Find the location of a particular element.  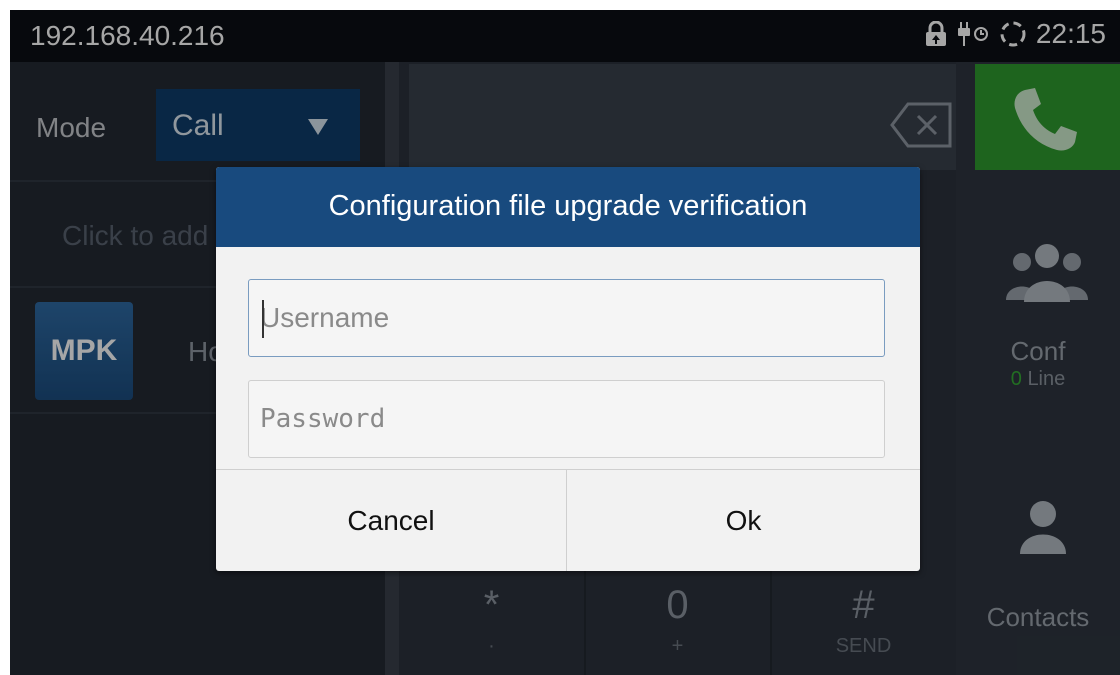

password-input is located at coordinates (566, 419).